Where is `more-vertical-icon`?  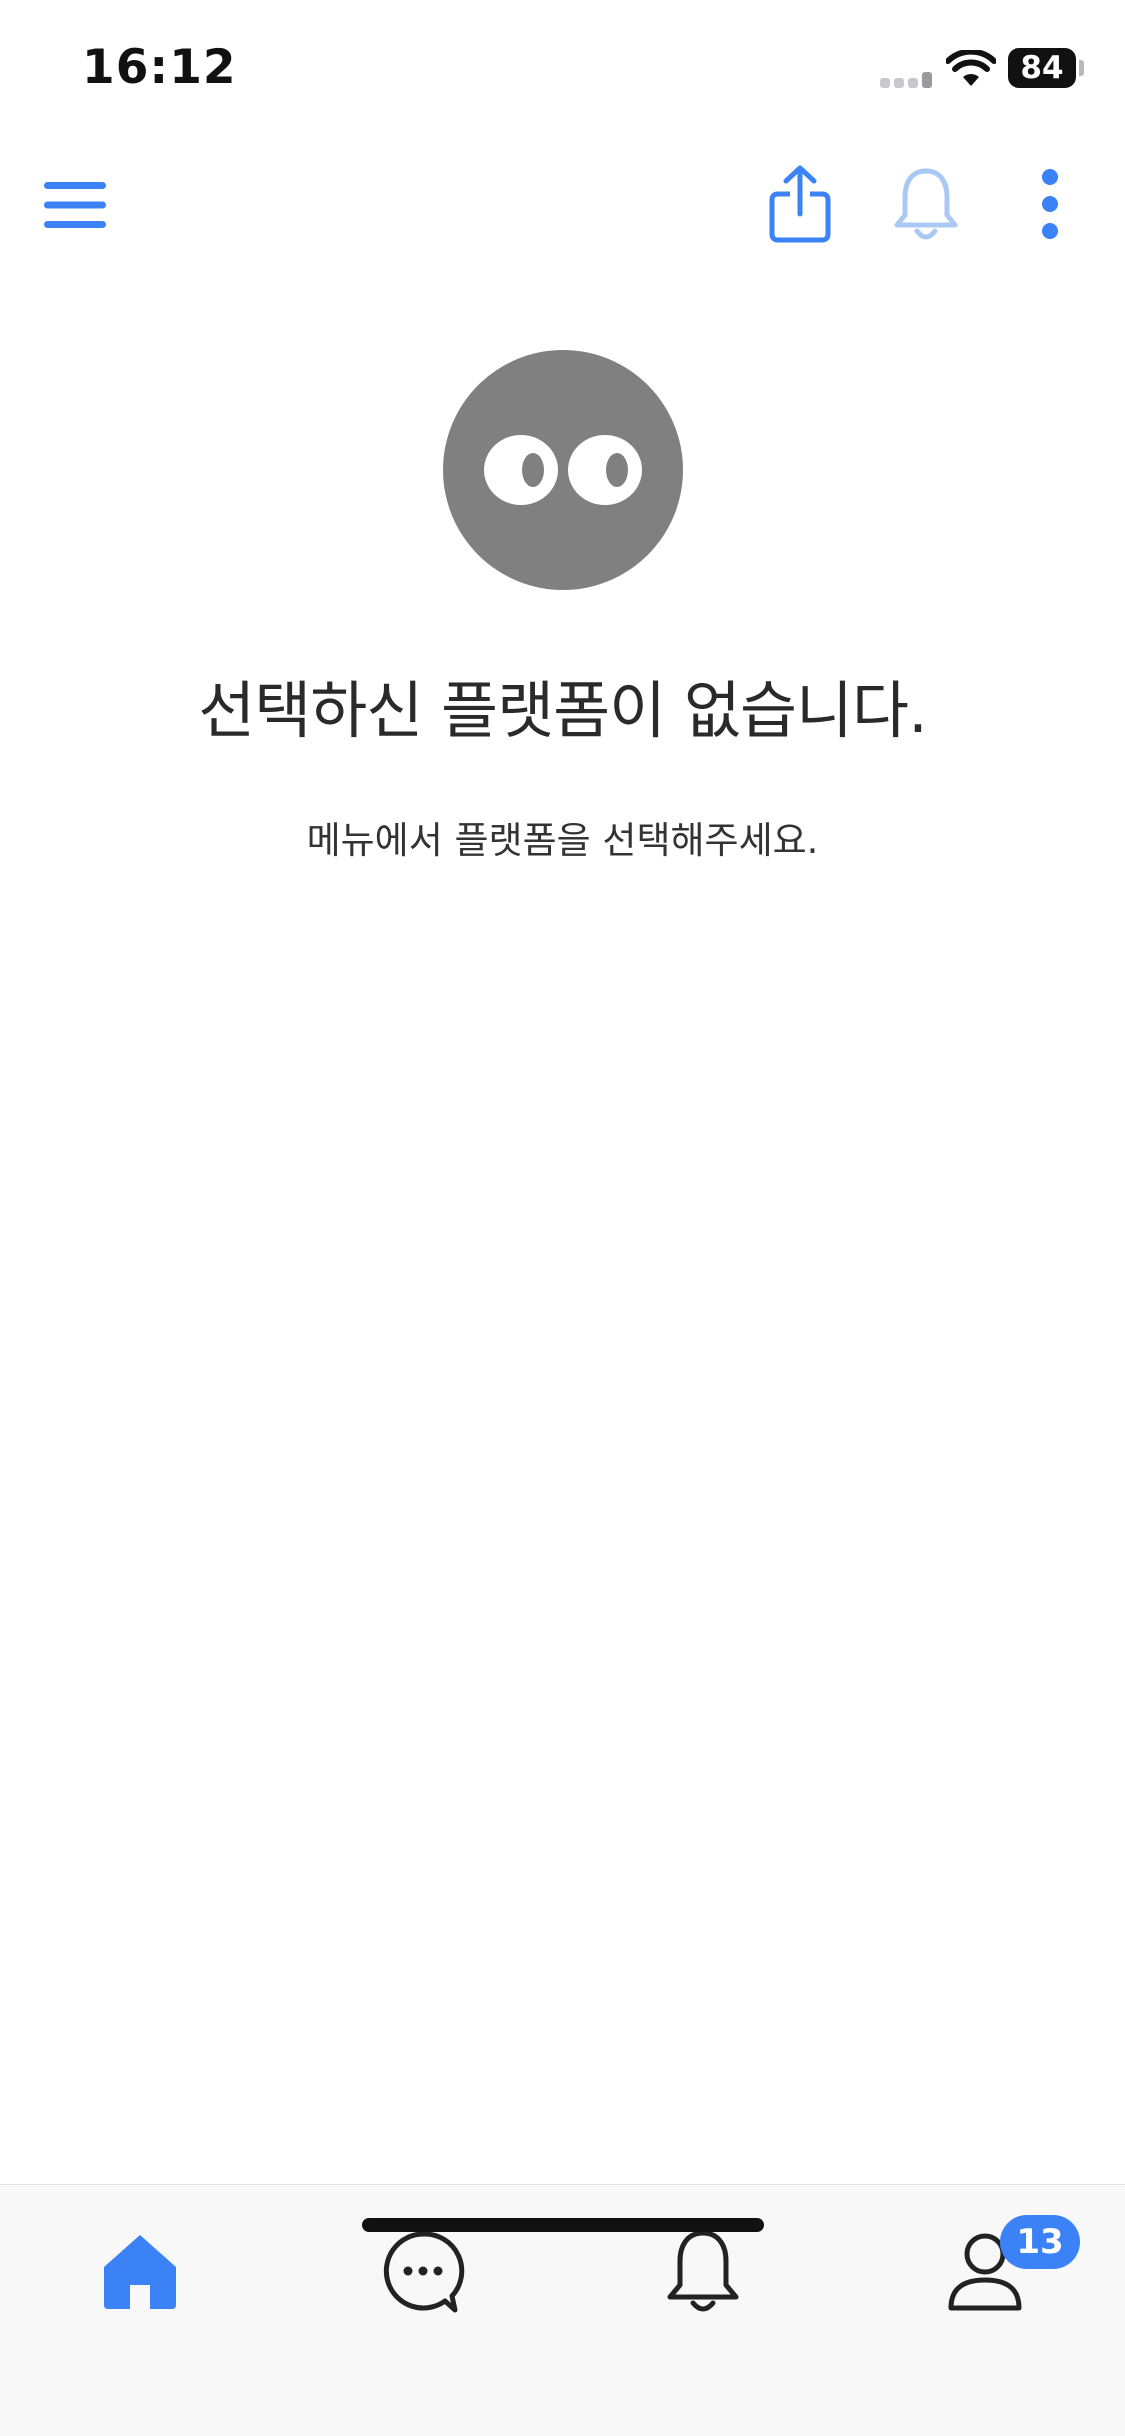 more-vertical-icon is located at coordinates (1050, 204).